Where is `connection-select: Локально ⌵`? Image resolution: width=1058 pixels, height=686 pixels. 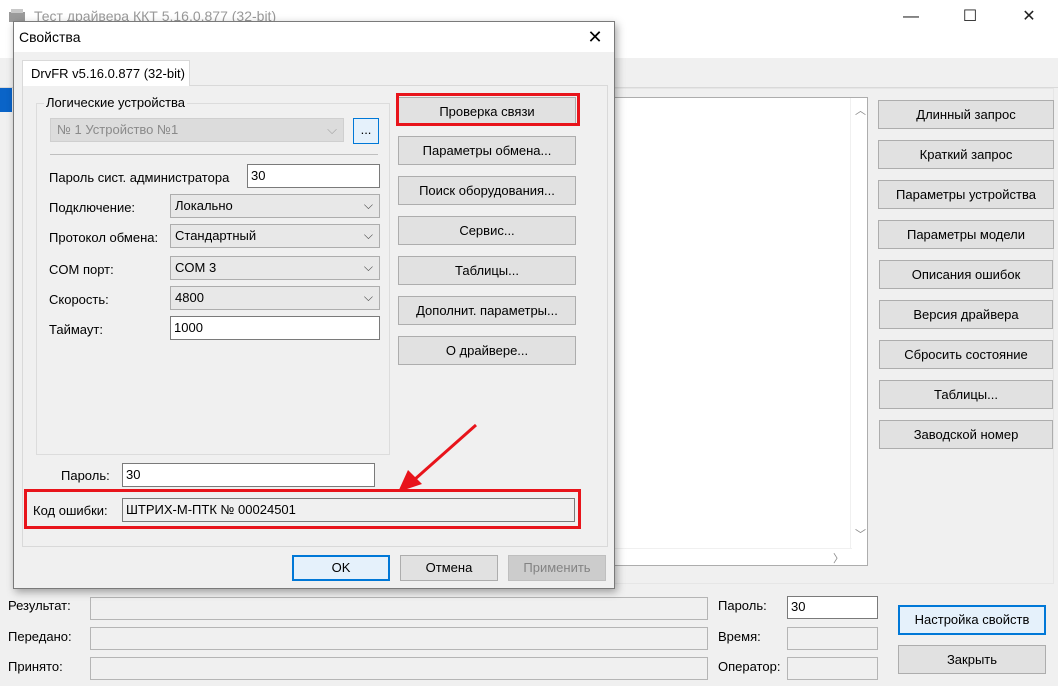 connection-select: Локально ⌵ is located at coordinates (275, 206).